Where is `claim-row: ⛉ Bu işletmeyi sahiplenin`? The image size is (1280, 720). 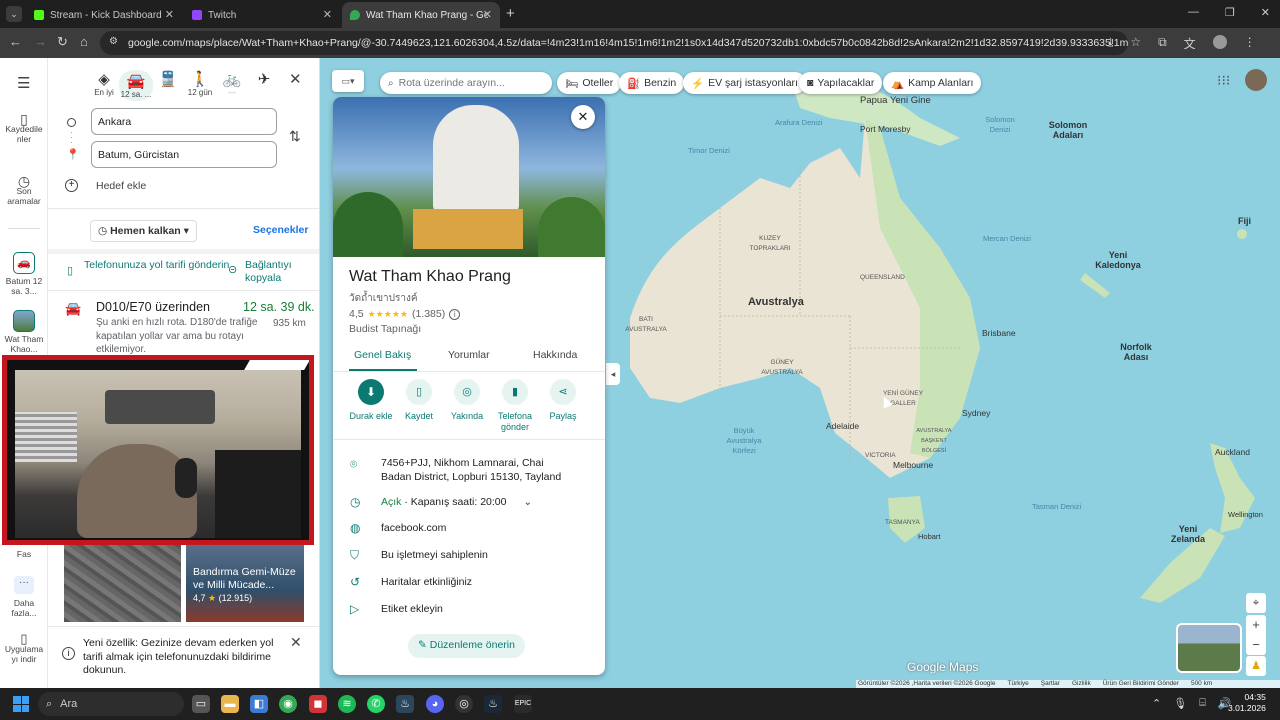 claim-row: ⛉ Bu işletmeyi sahiplenin is located at coordinates (469, 557).